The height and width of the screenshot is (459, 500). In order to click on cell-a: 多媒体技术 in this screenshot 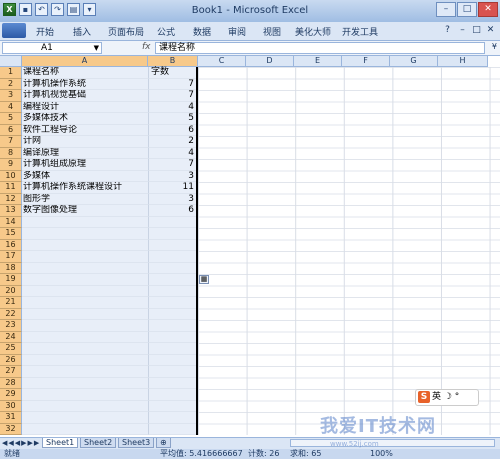, I will do `click(85, 119)`.